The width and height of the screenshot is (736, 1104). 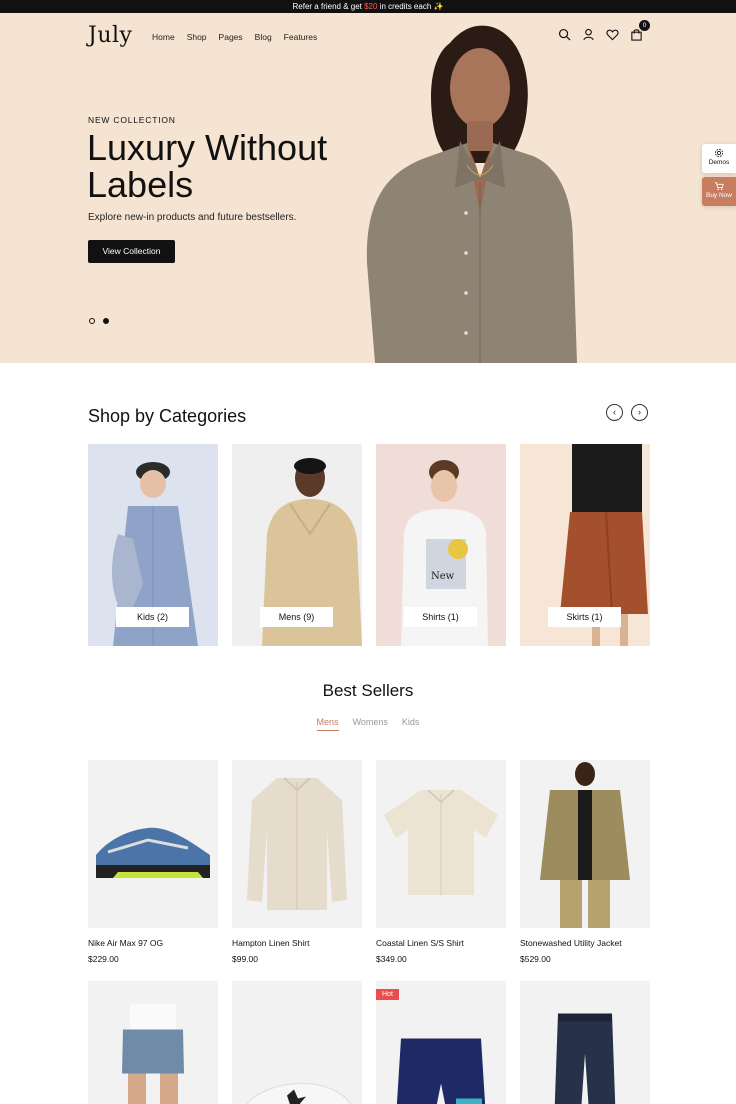 I want to click on demos-label: Demos, so click(x=719, y=162).